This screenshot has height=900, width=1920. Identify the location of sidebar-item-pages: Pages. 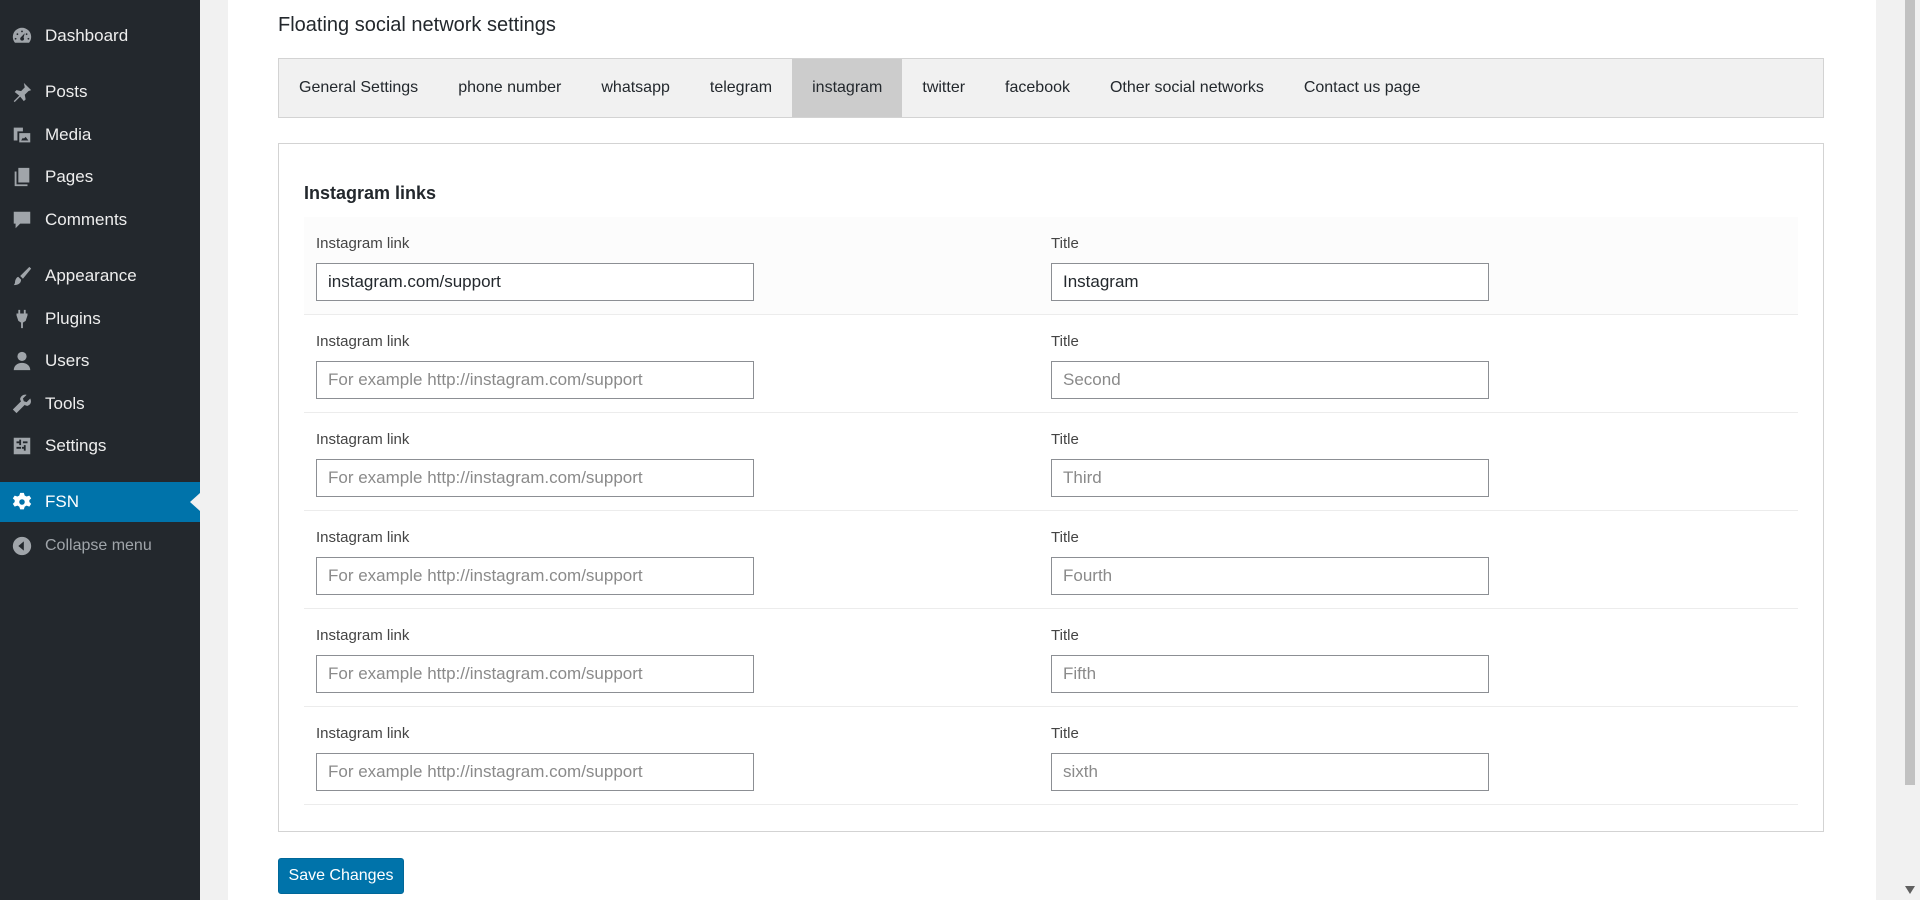
(100, 177).